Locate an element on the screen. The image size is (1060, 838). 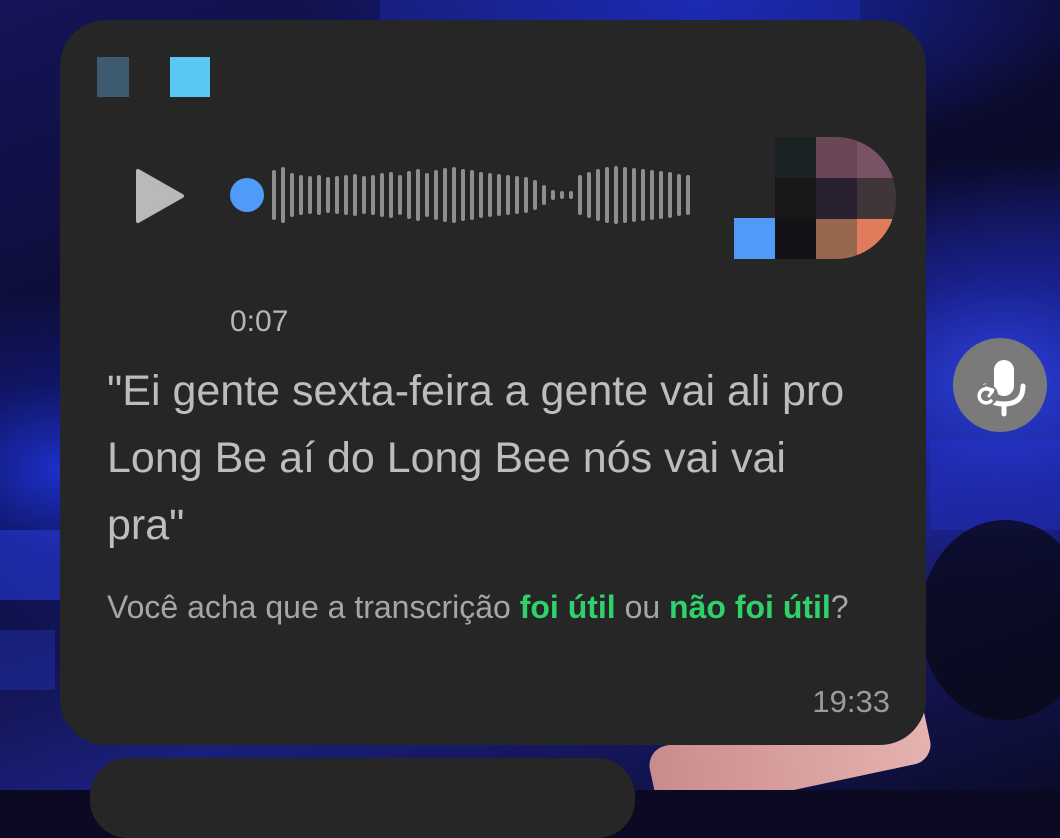
audio-duration: 0:07 is located at coordinates (259, 321).